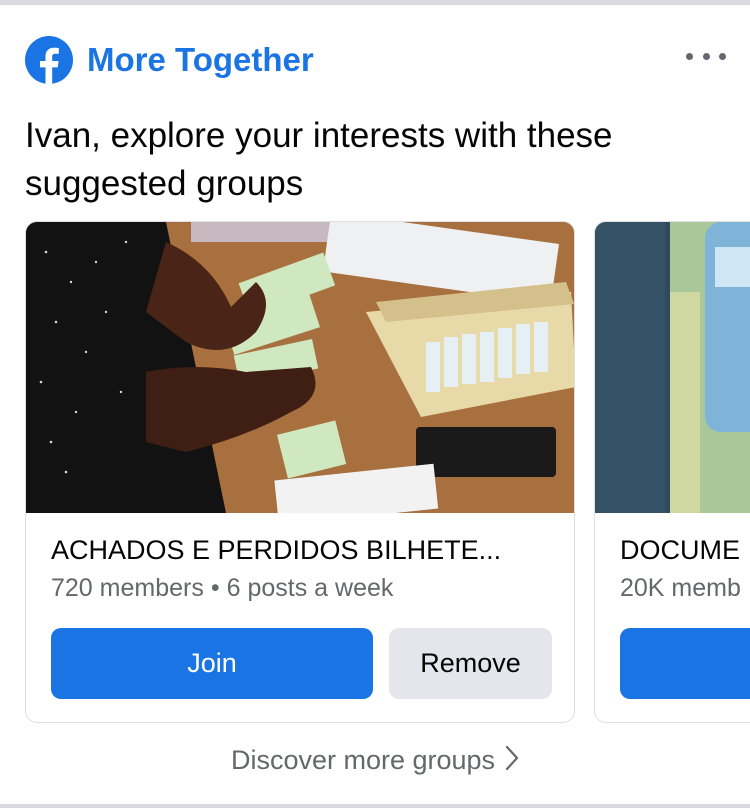  Describe the element at coordinates (222, 588) in the screenshot. I see `group-stats: 720 members • 6 posts a week` at that location.